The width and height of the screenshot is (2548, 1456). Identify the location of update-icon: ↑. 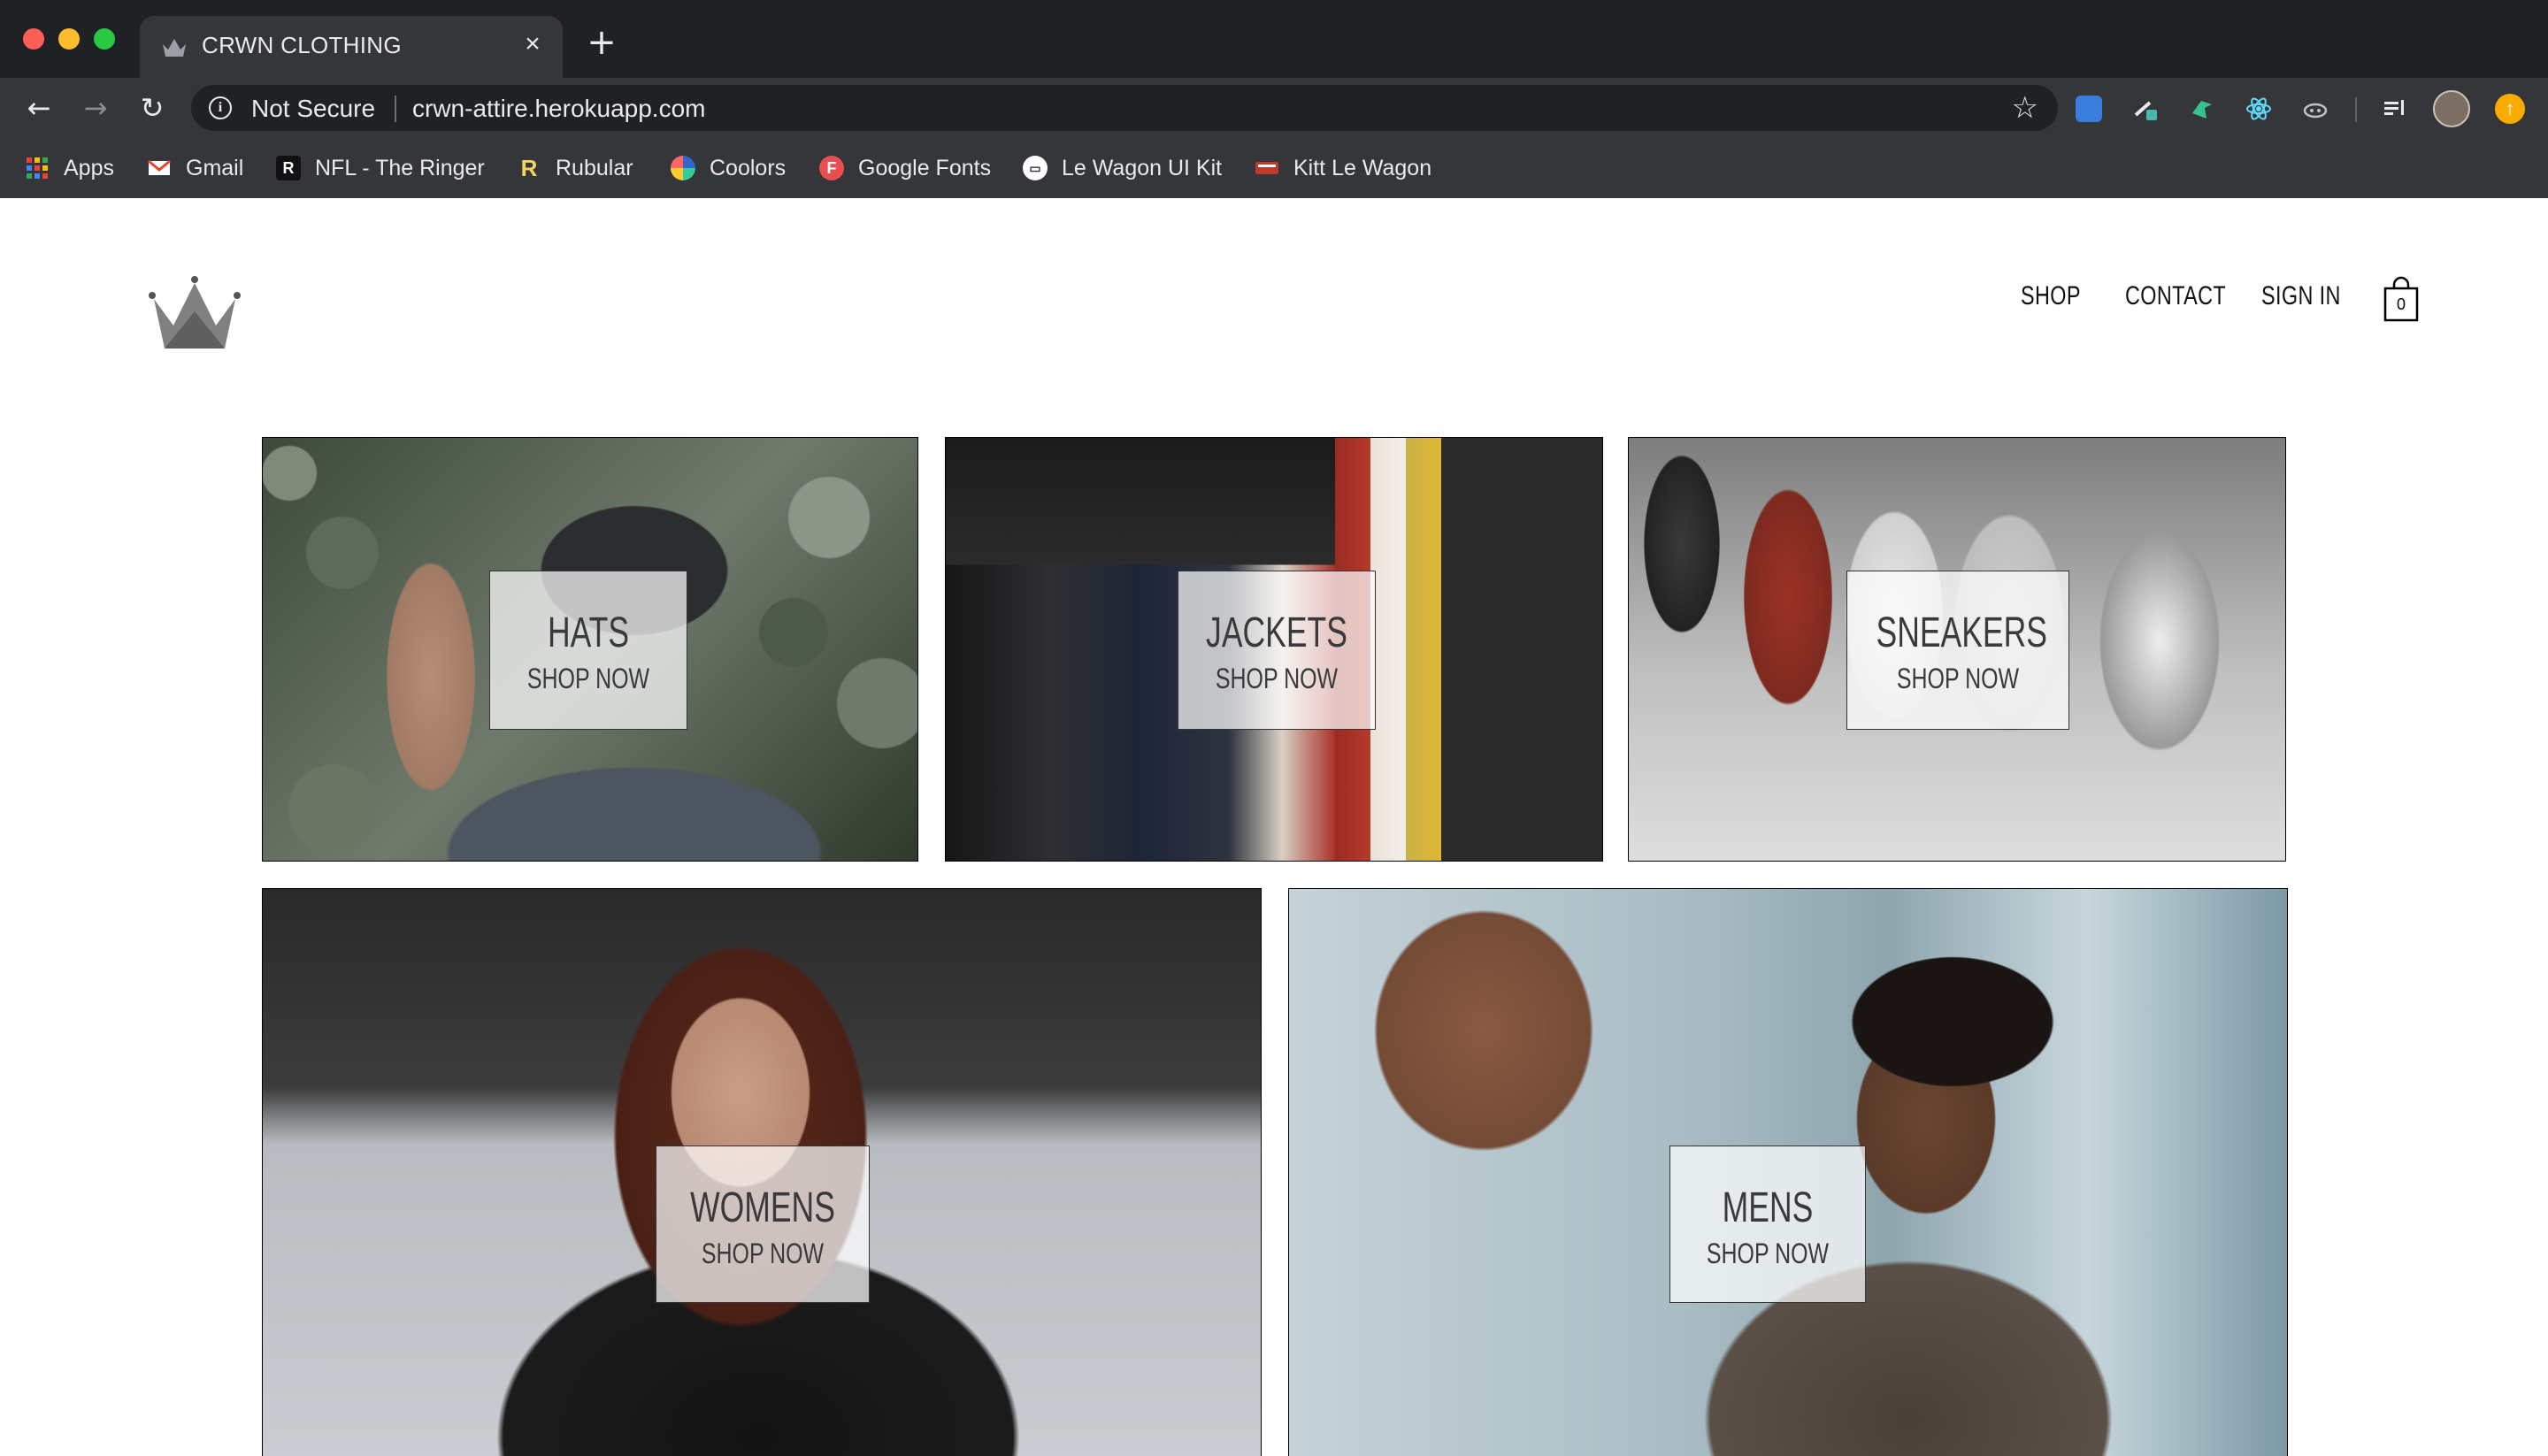
(2510, 109).